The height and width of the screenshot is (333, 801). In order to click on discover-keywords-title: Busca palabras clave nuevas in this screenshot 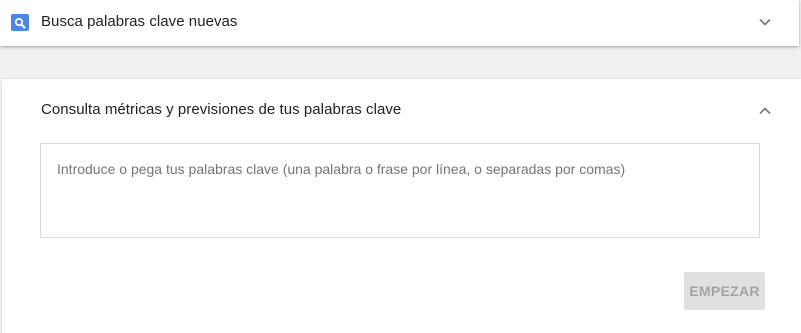, I will do `click(139, 21)`.